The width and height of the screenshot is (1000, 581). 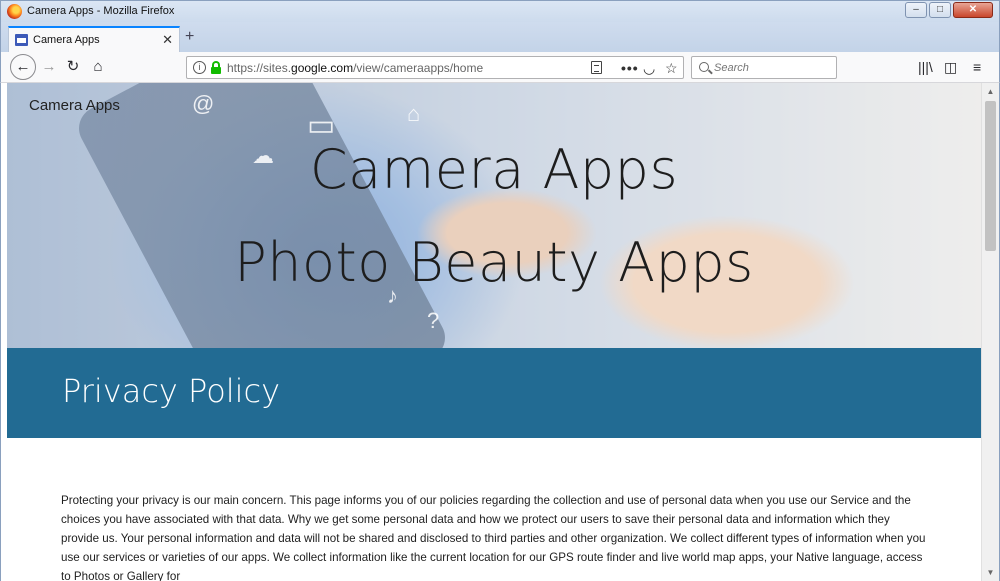 What do you see at coordinates (500, 37) in the screenshot?
I see `tab-strip: Camera Apps ✕ +` at bounding box center [500, 37].